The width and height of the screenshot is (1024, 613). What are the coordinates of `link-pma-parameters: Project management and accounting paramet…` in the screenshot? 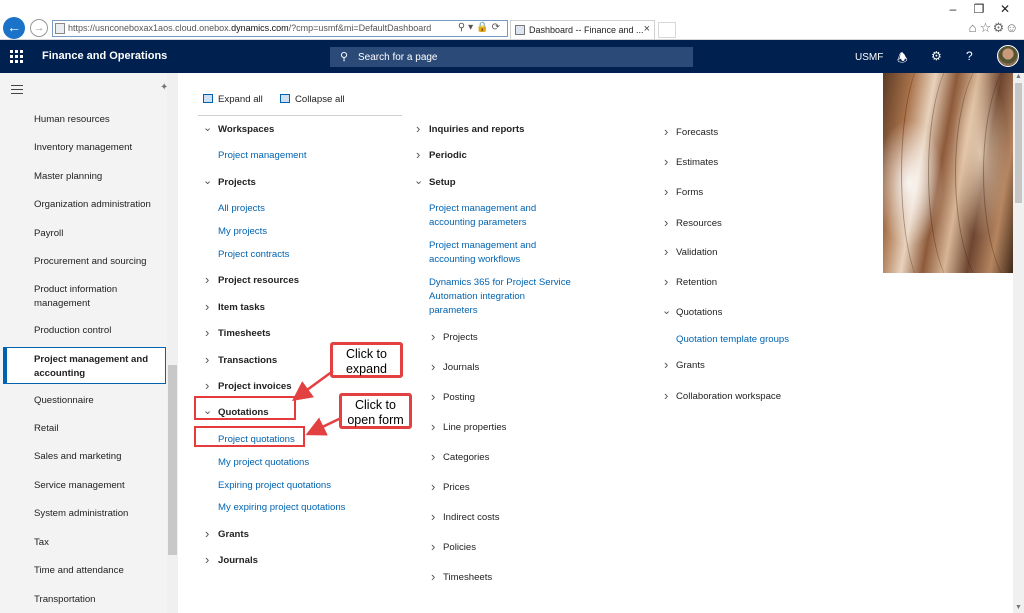 It's located at (482, 216).